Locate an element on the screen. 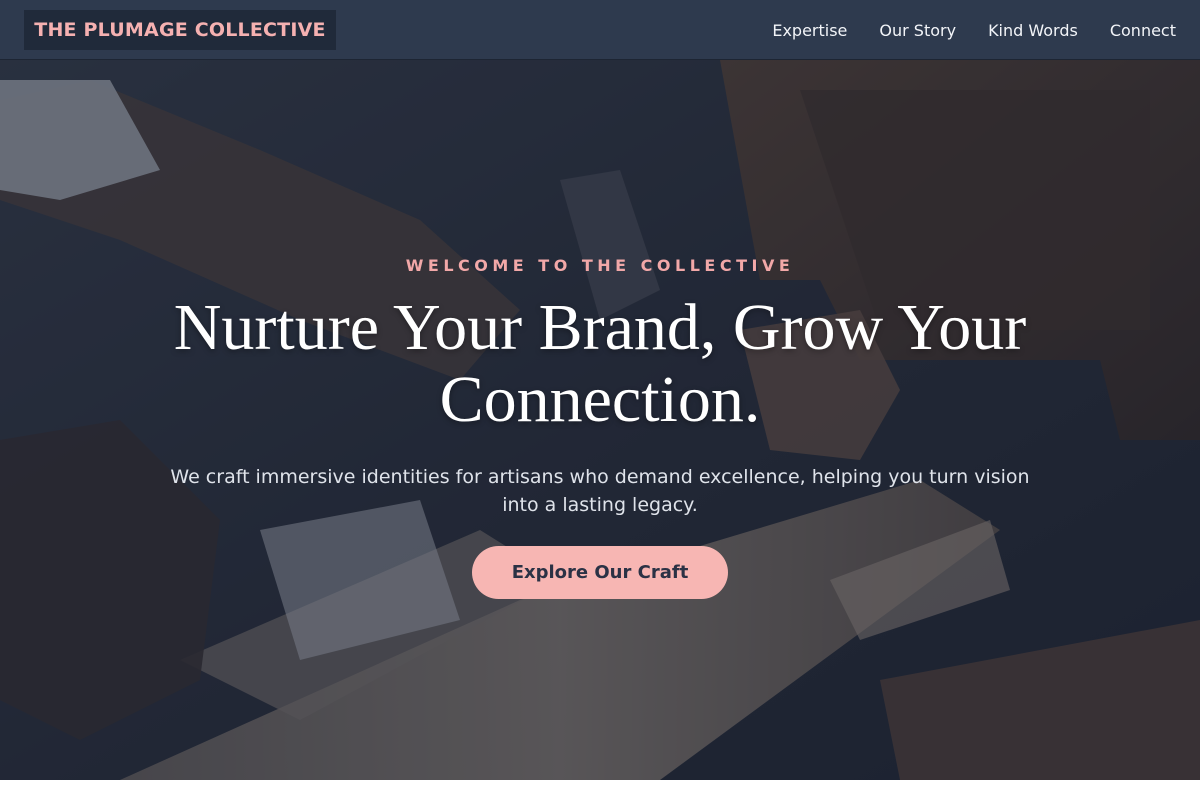  nav-link-kind-words: Kind Words is located at coordinates (1033, 30).